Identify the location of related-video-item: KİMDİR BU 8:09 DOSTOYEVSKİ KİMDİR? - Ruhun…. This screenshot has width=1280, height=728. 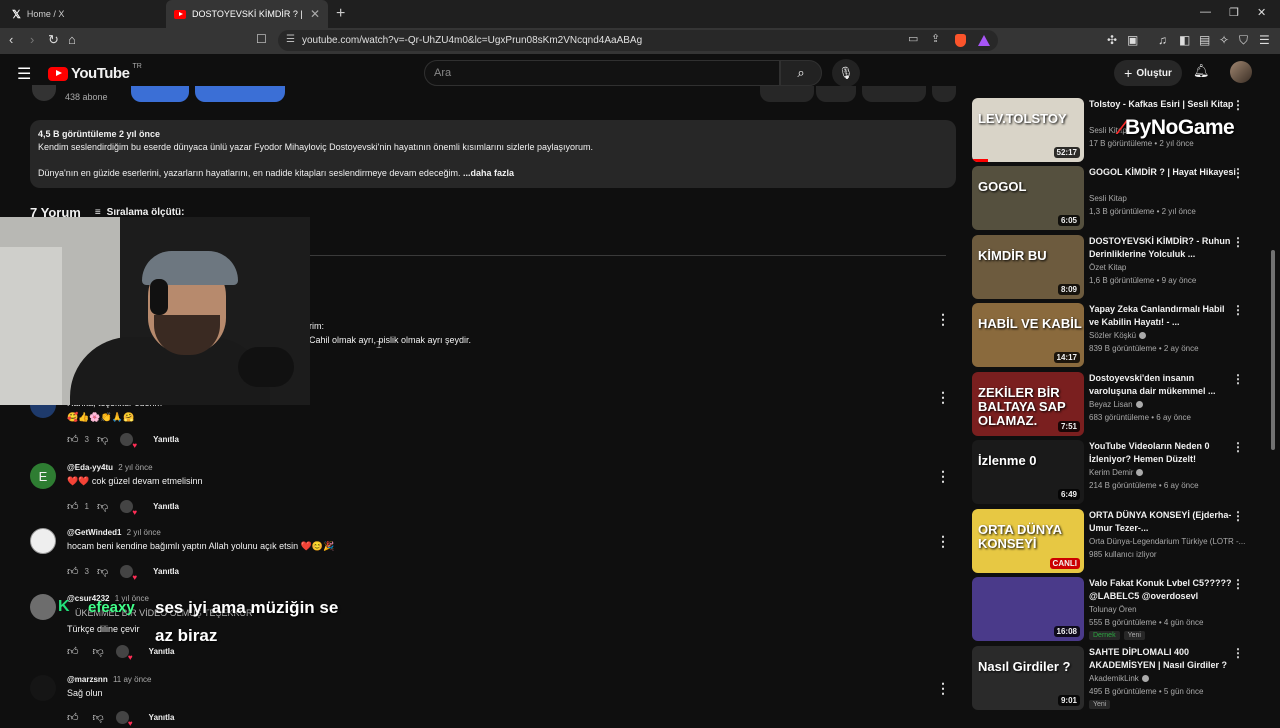
(1122, 267).